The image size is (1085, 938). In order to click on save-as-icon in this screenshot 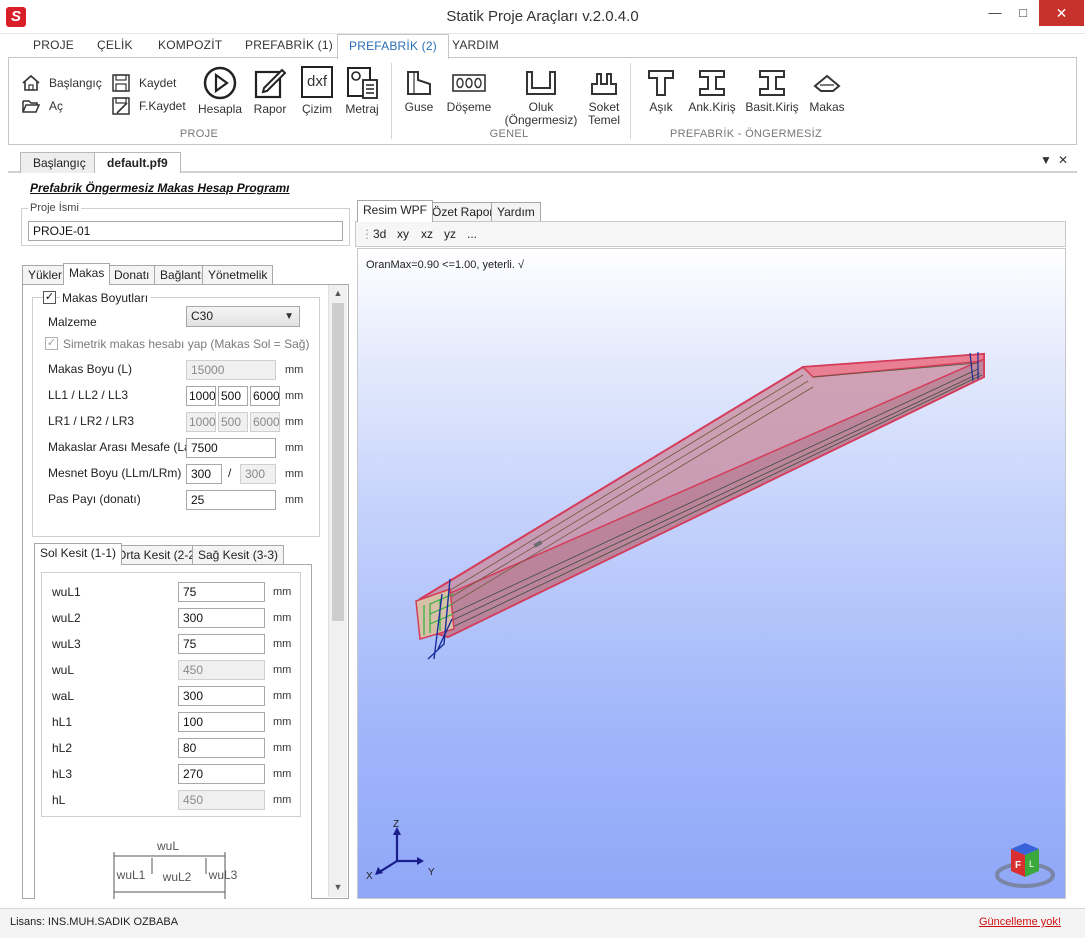, I will do `click(121, 106)`.